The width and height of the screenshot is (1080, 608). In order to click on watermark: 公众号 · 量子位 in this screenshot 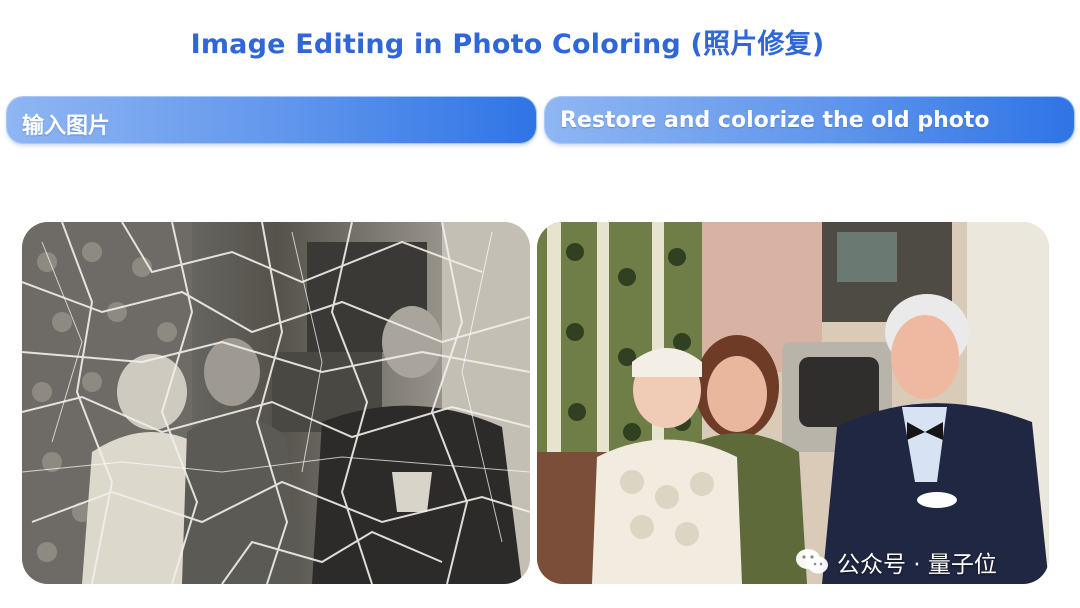, I will do `click(896, 562)`.